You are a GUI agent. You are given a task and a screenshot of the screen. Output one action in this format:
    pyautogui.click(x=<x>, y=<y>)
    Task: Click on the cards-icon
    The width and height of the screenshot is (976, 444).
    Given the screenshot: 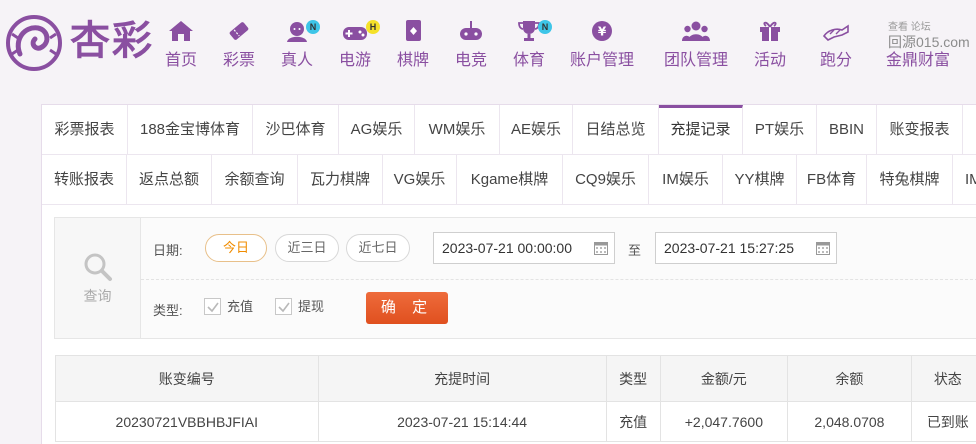 What is the action you would take?
    pyautogui.click(x=413, y=31)
    